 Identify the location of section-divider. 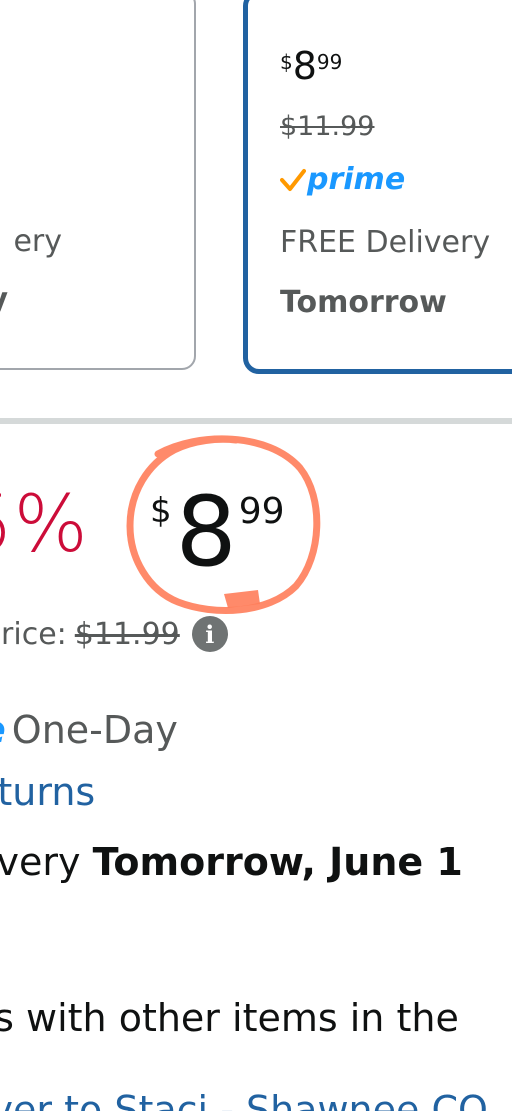
(256, 421).